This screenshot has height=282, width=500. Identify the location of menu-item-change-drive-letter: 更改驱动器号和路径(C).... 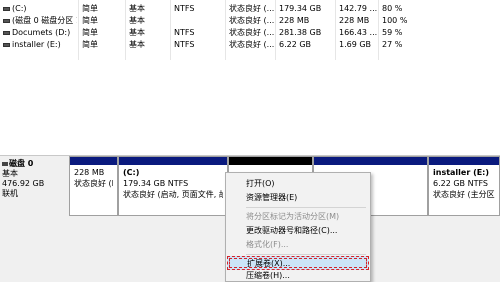
(298, 231).